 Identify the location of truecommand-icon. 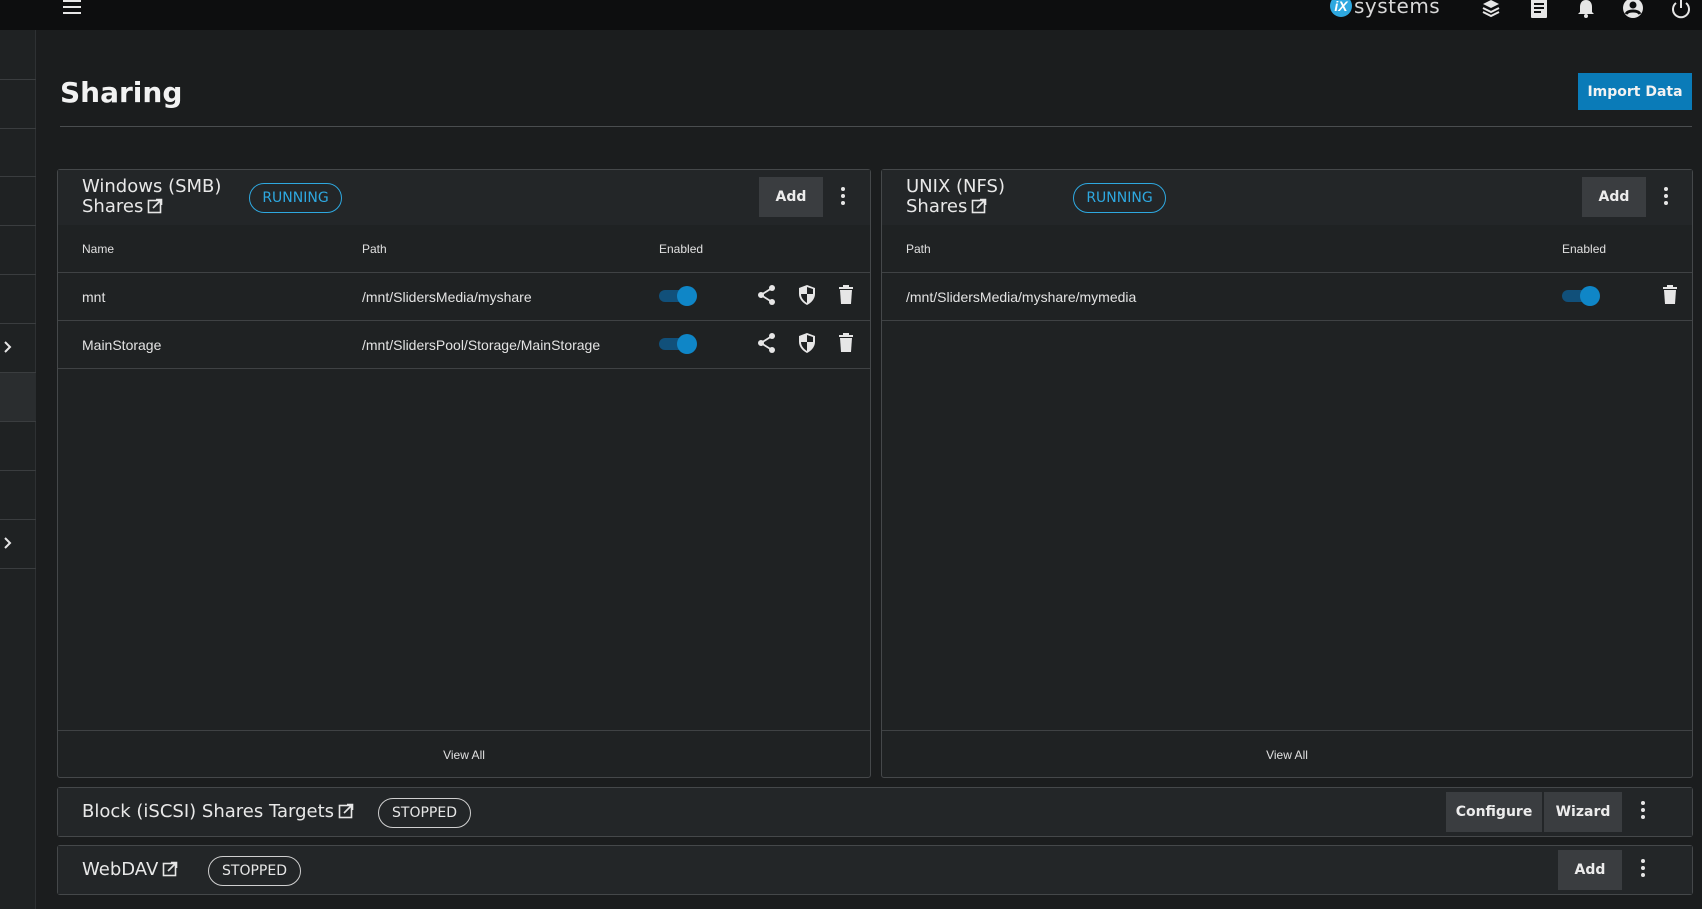
(1491, 10).